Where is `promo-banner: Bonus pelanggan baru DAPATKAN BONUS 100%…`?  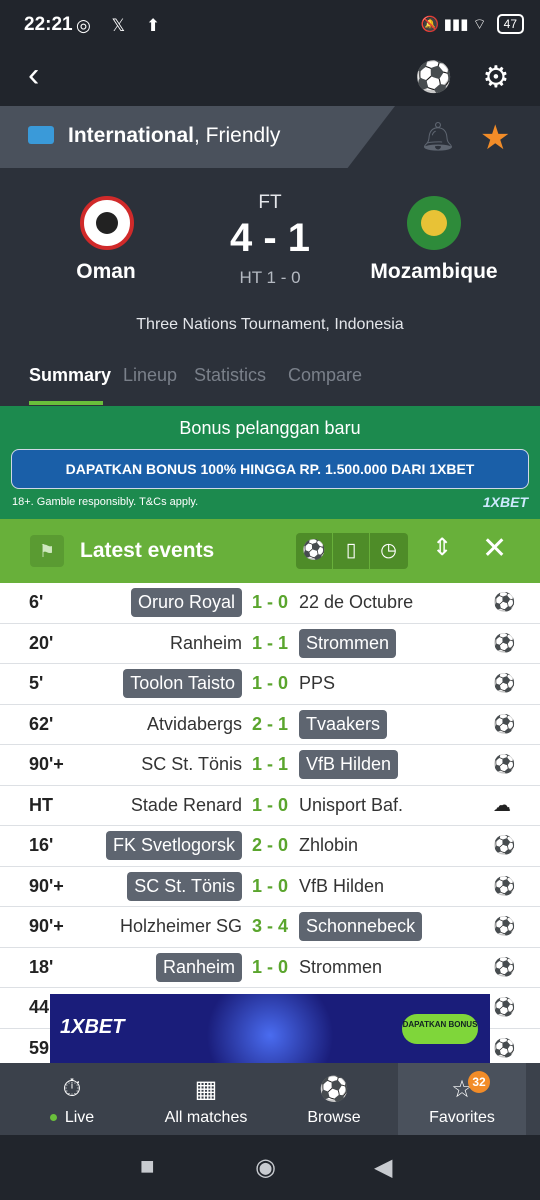 promo-banner: Bonus pelanggan baru DAPATKAN BONUS 100%… is located at coordinates (270, 462).